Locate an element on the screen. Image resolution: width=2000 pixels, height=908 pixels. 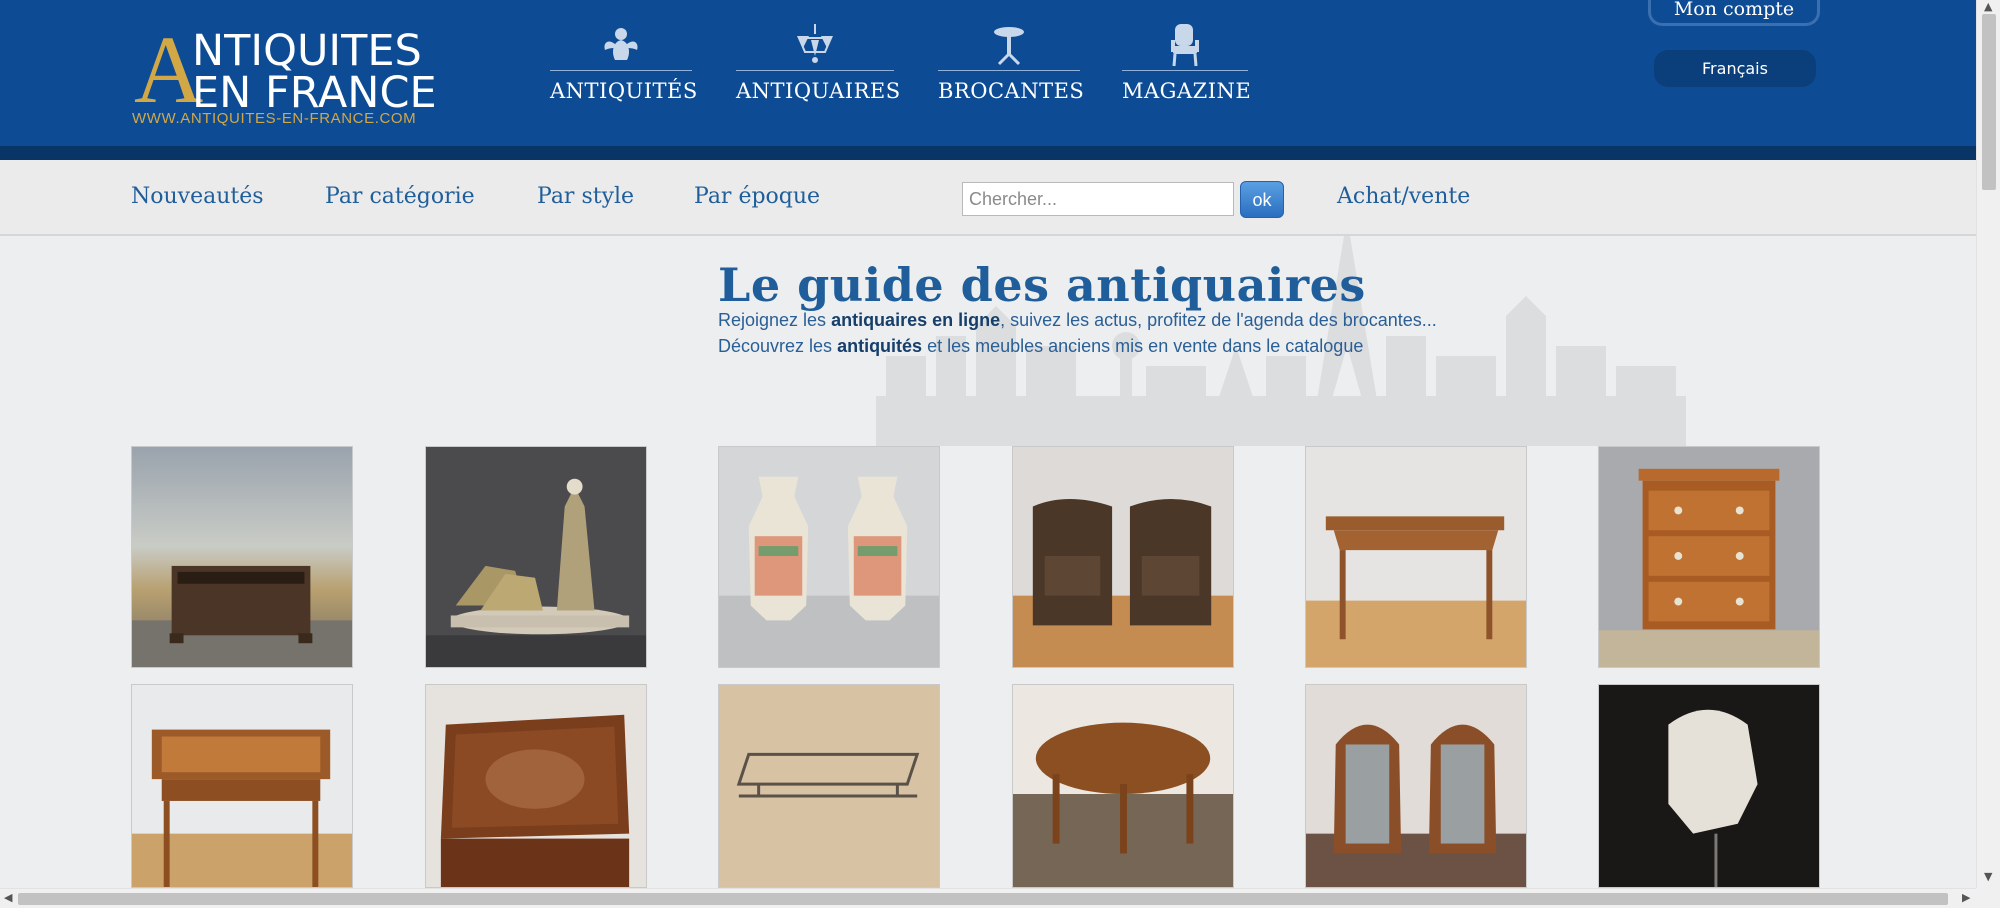
product-thumbnail-chest-of-drawers is located at coordinates (1709, 557).